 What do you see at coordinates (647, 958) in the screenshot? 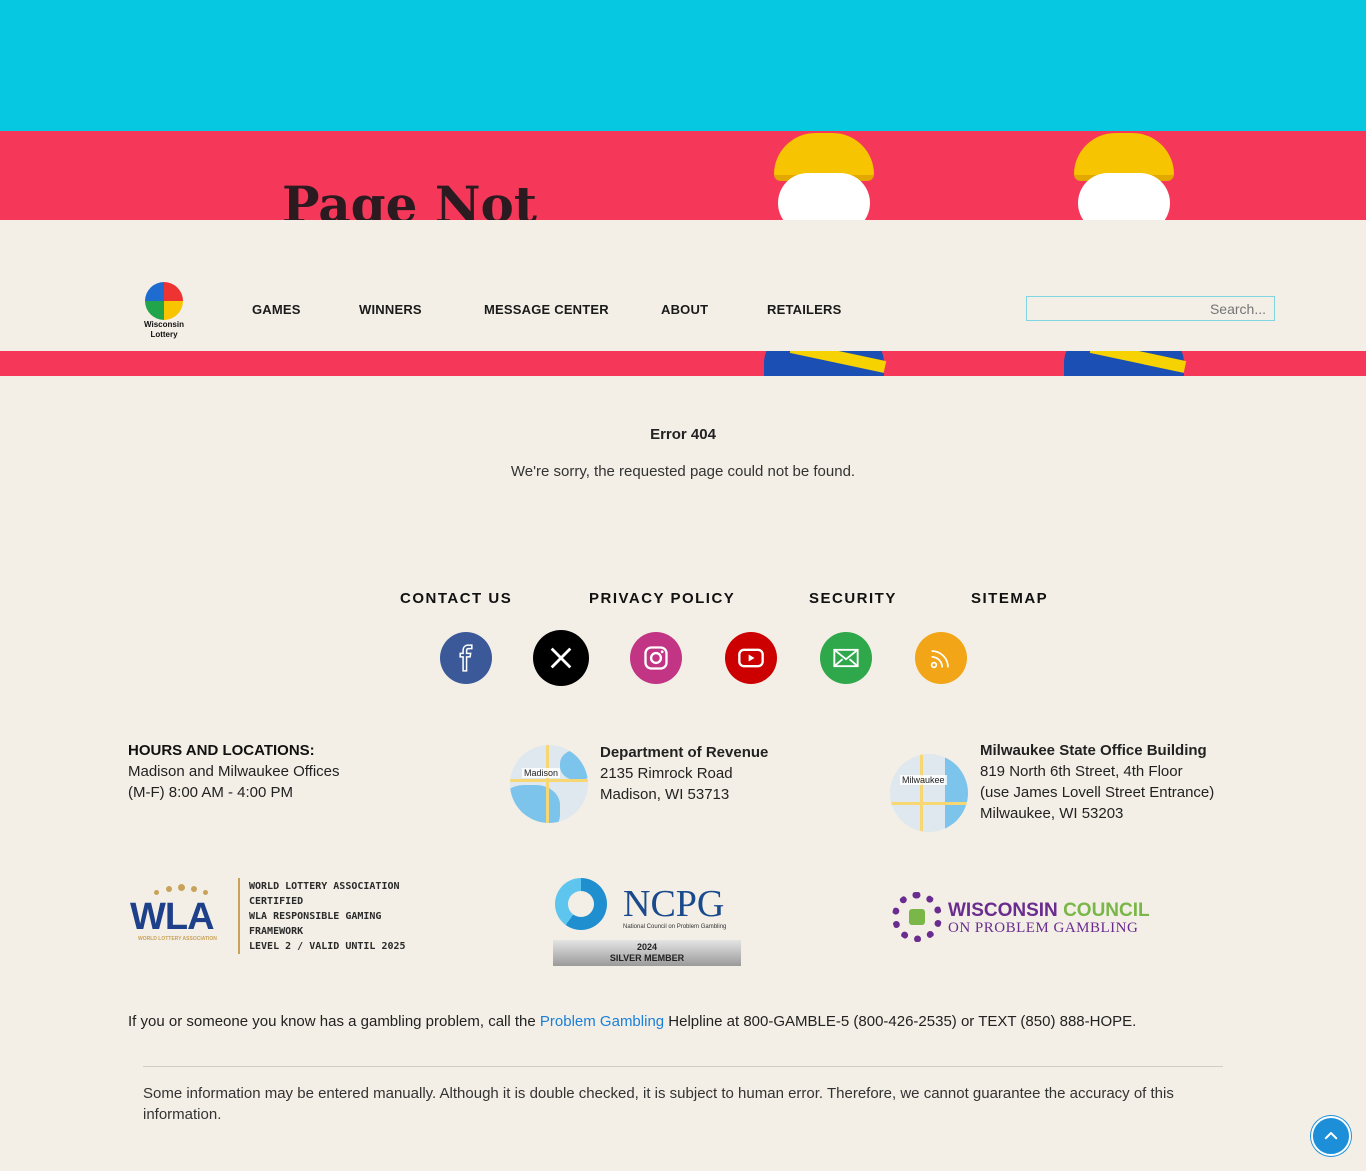
I see `ncpg-tier: SILVER MEMBER` at bounding box center [647, 958].